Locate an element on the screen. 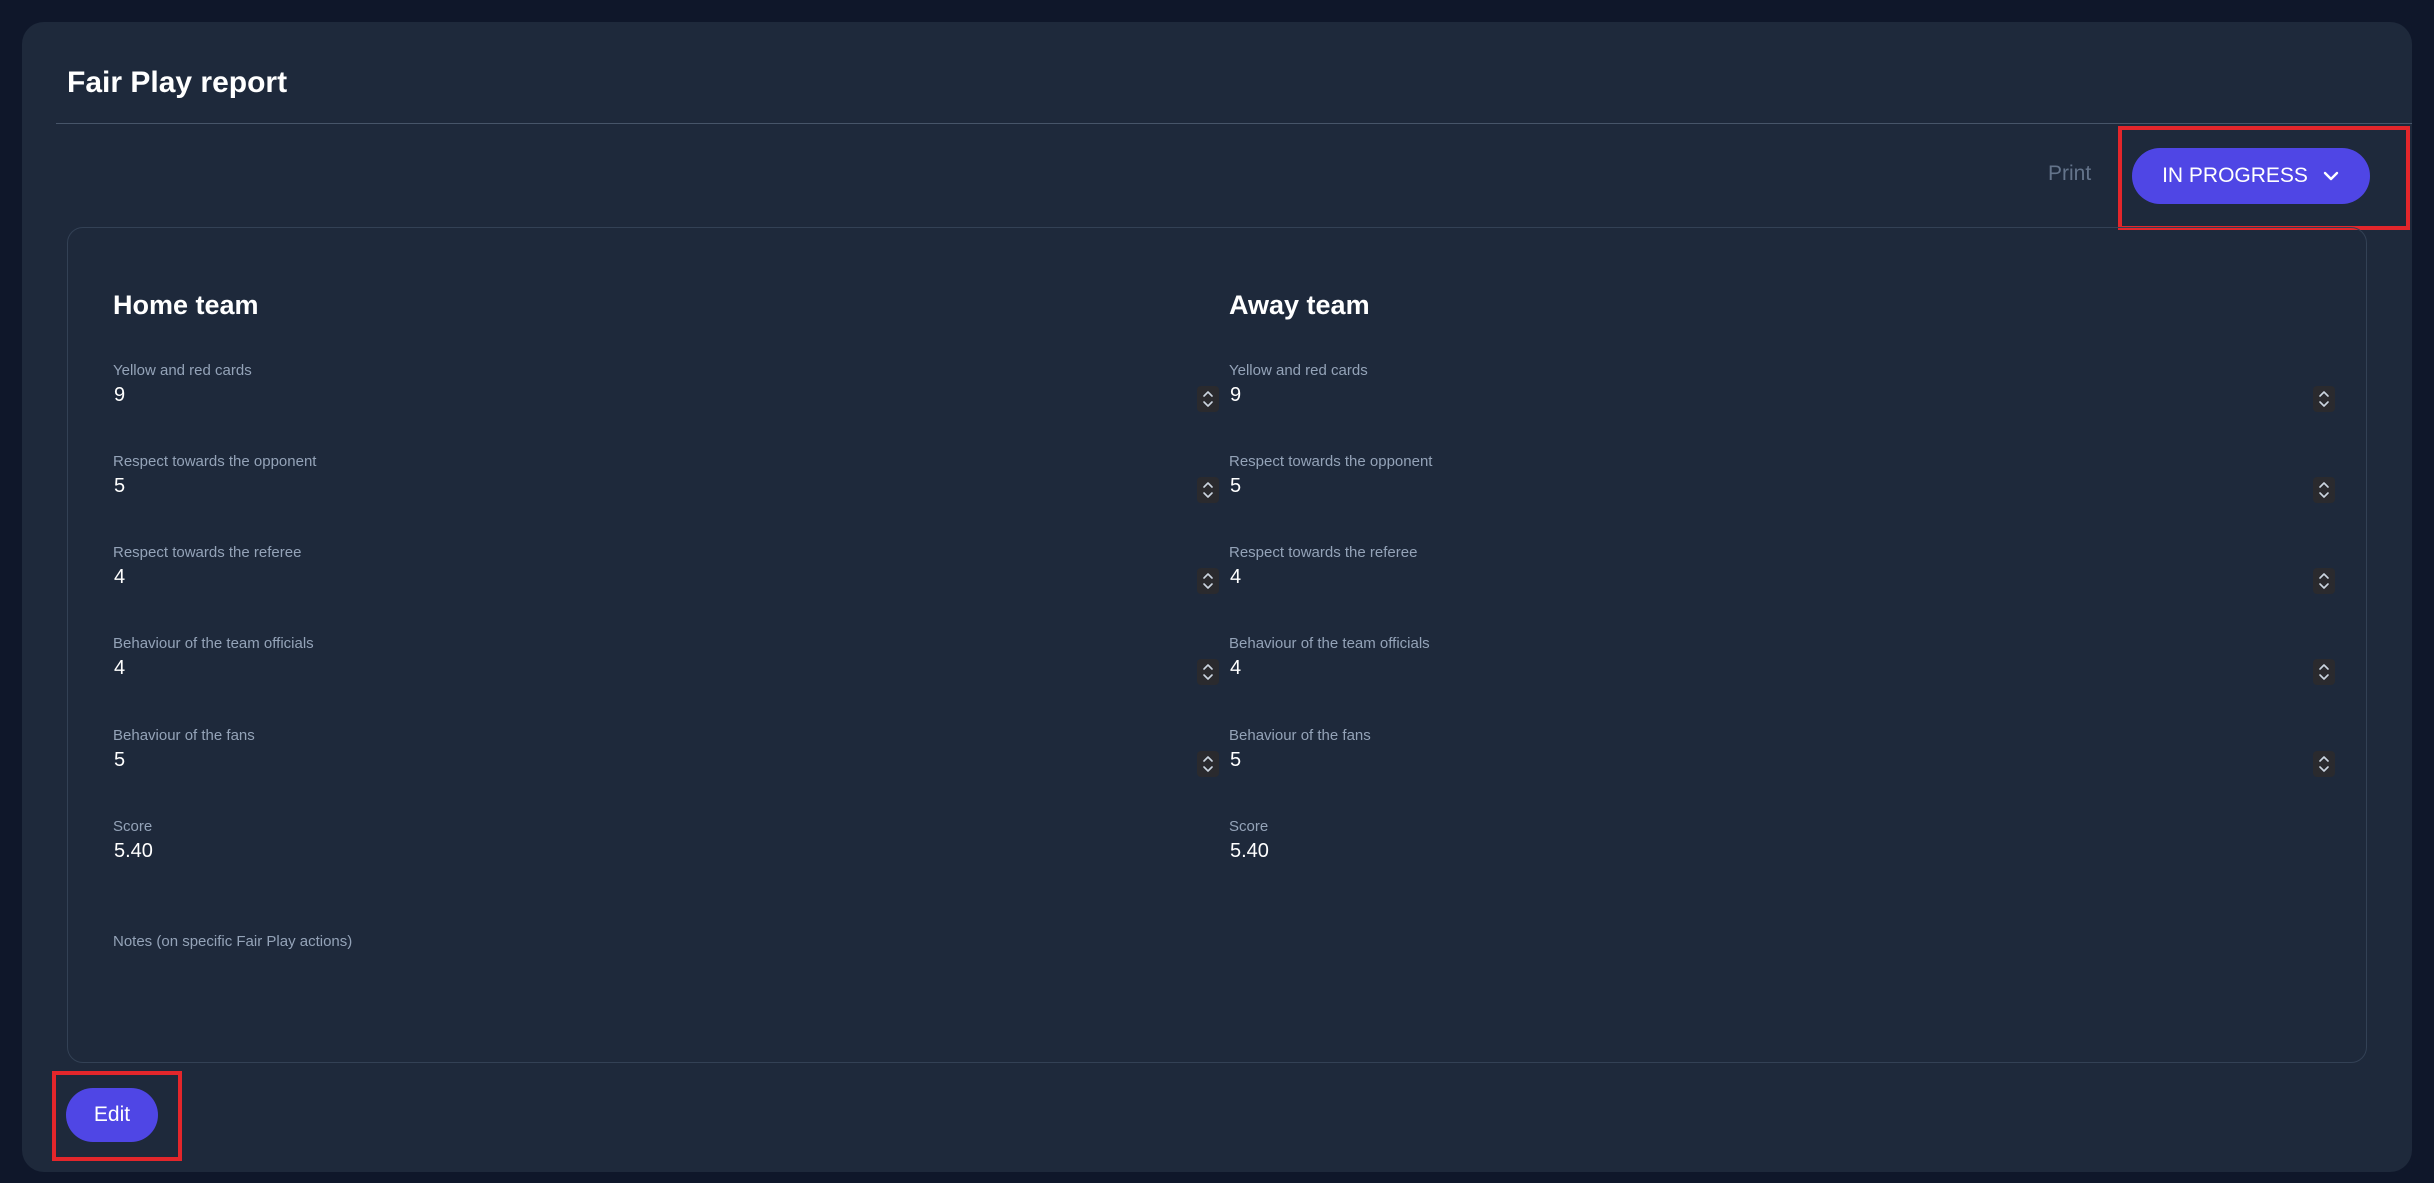 The width and height of the screenshot is (2434, 1183). away-respect-referee-field: Respect towards the referee 4 is located at coordinates (1782, 579).